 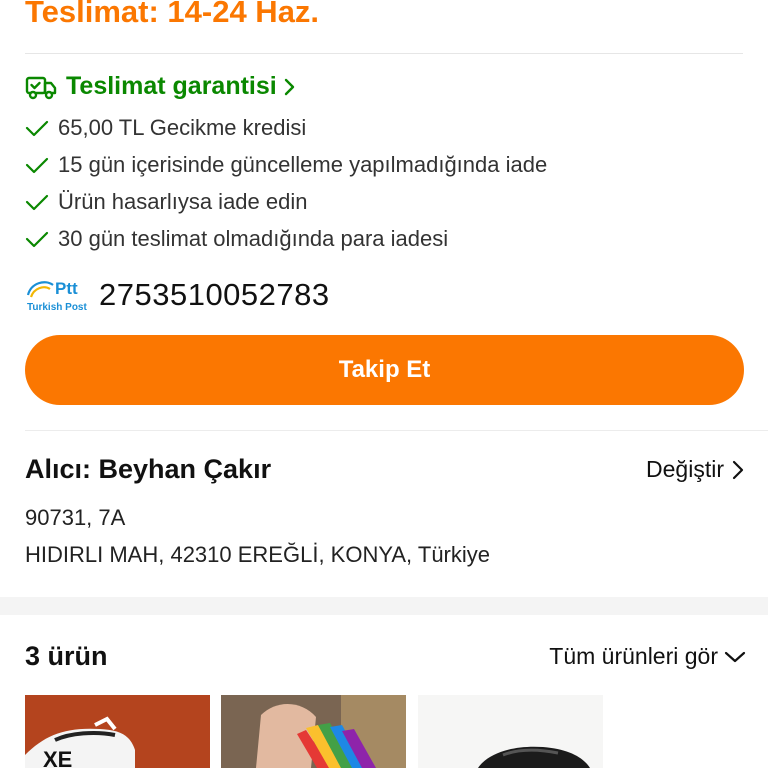 I want to click on sneaker-print-text: XE, so click(x=57, y=757).